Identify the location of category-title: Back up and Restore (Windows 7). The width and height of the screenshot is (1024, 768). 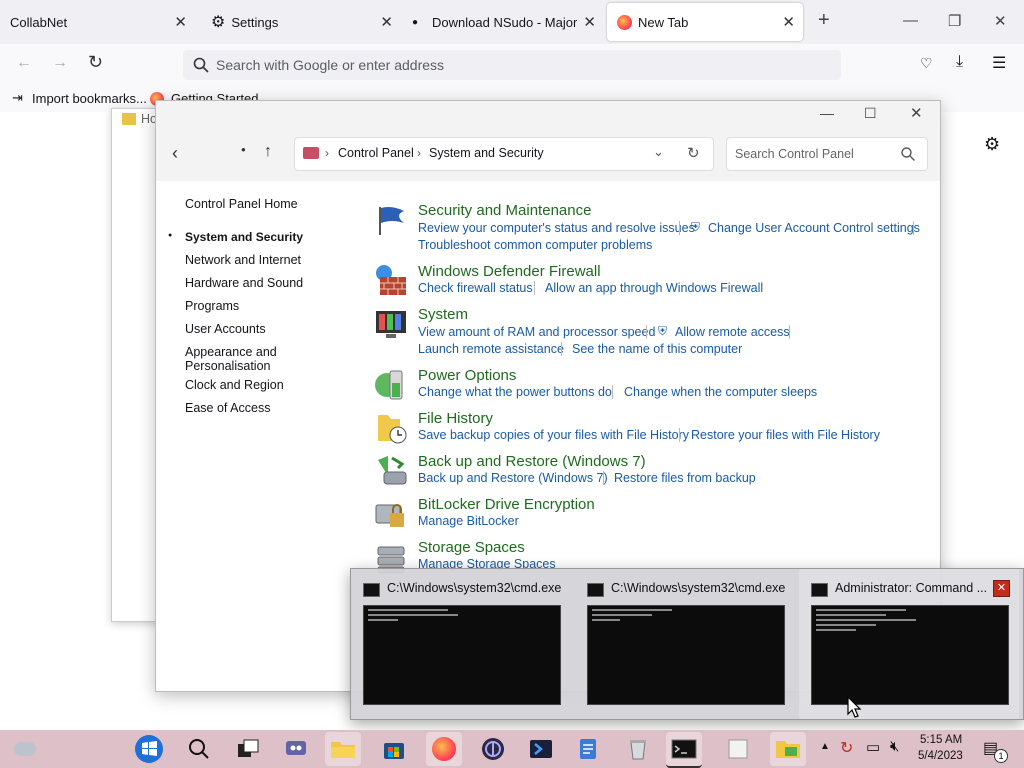
(532, 461).